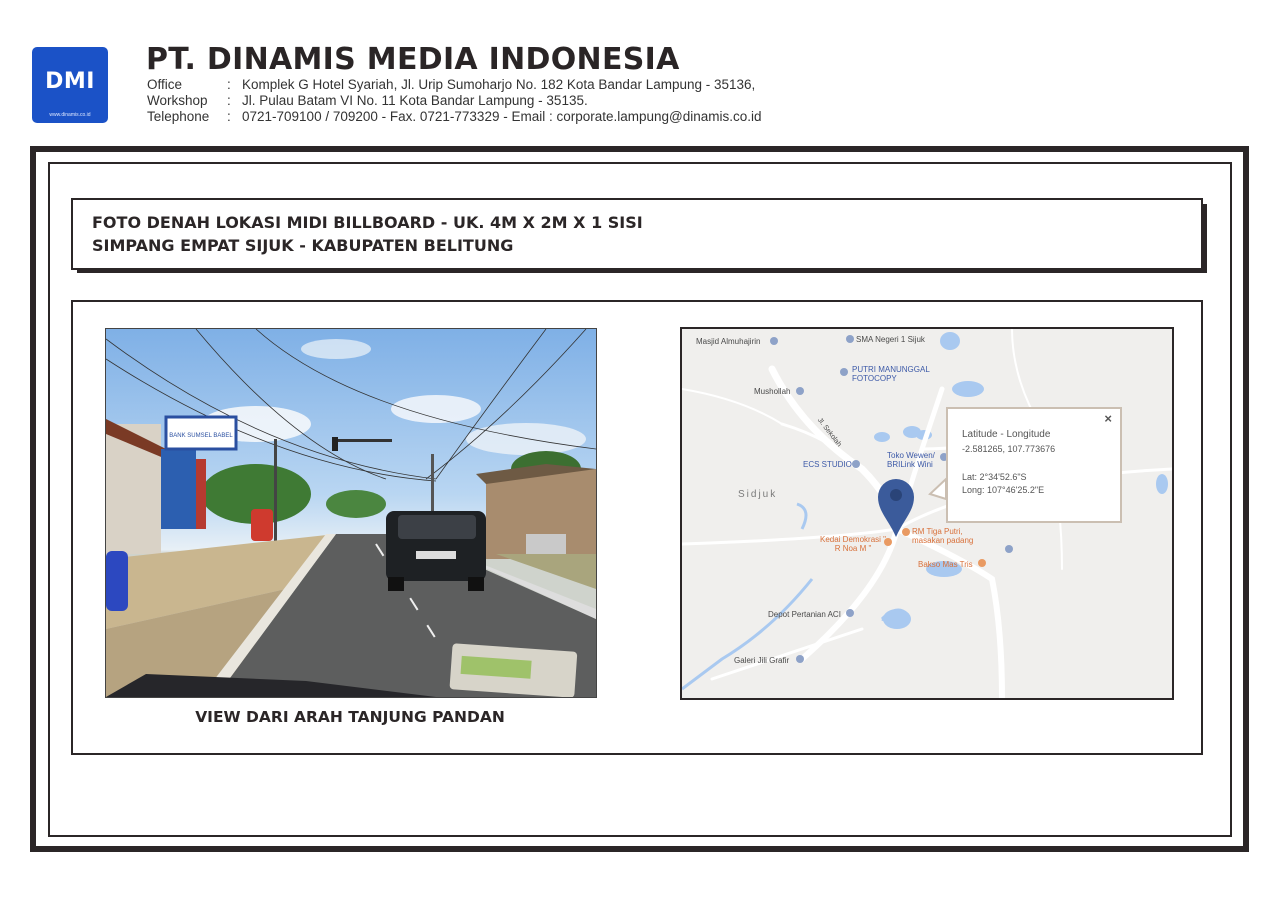 The width and height of the screenshot is (1280, 905). I want to click on map-place-depot: Depot Pertanian ACI, so click(804, 614).